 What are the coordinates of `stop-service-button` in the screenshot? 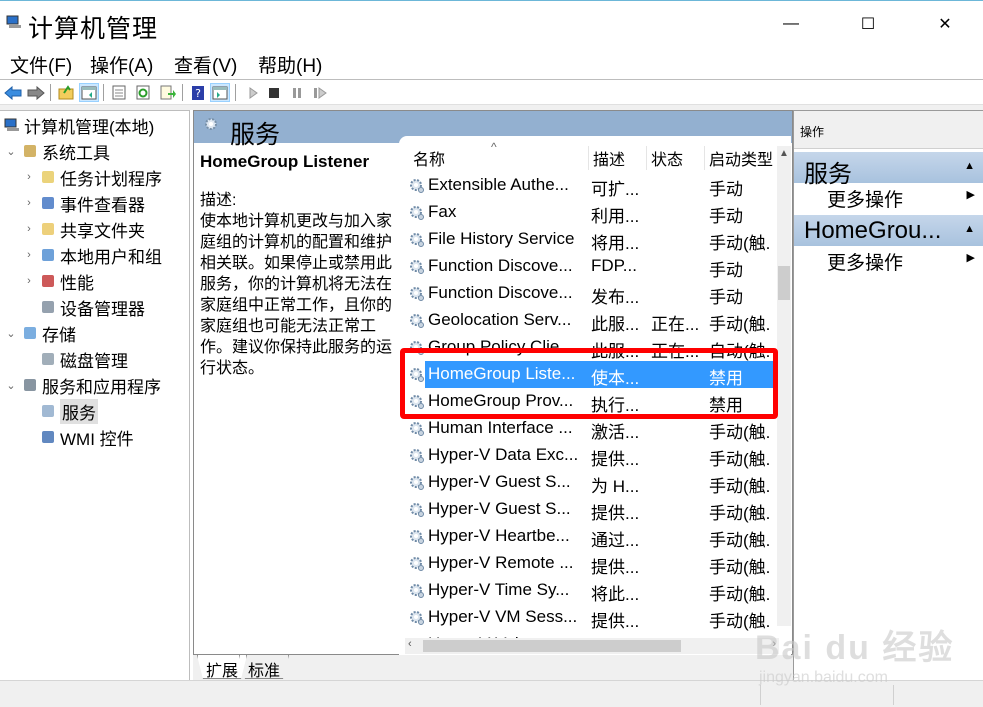 It's located at (274, 92).